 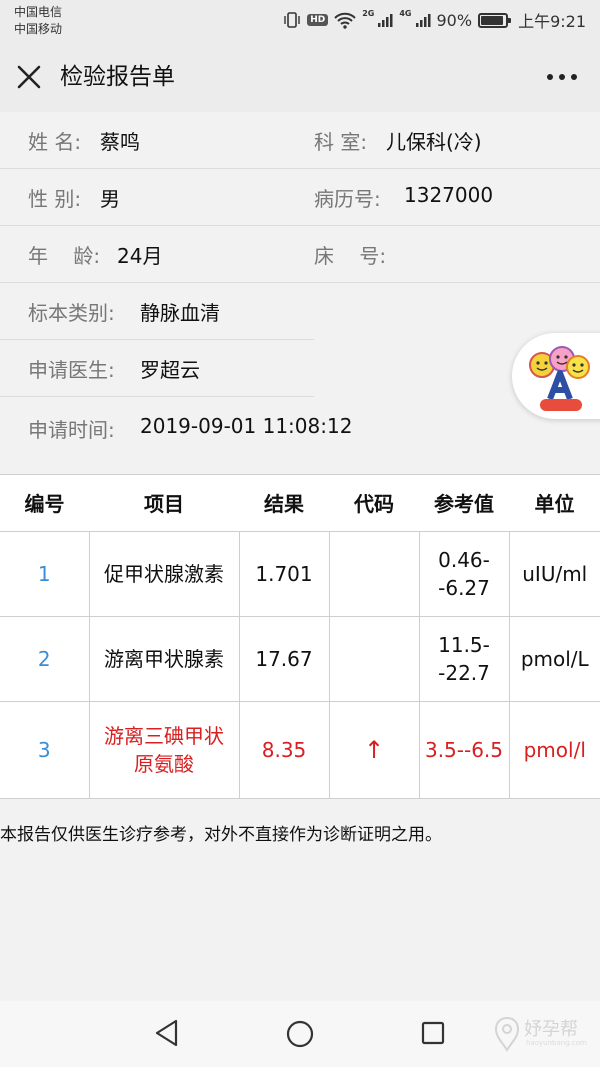 What do you see at coordinates (492, 20) in the screenshot?
I see `battery-fill` at bounding box center [492, 20].